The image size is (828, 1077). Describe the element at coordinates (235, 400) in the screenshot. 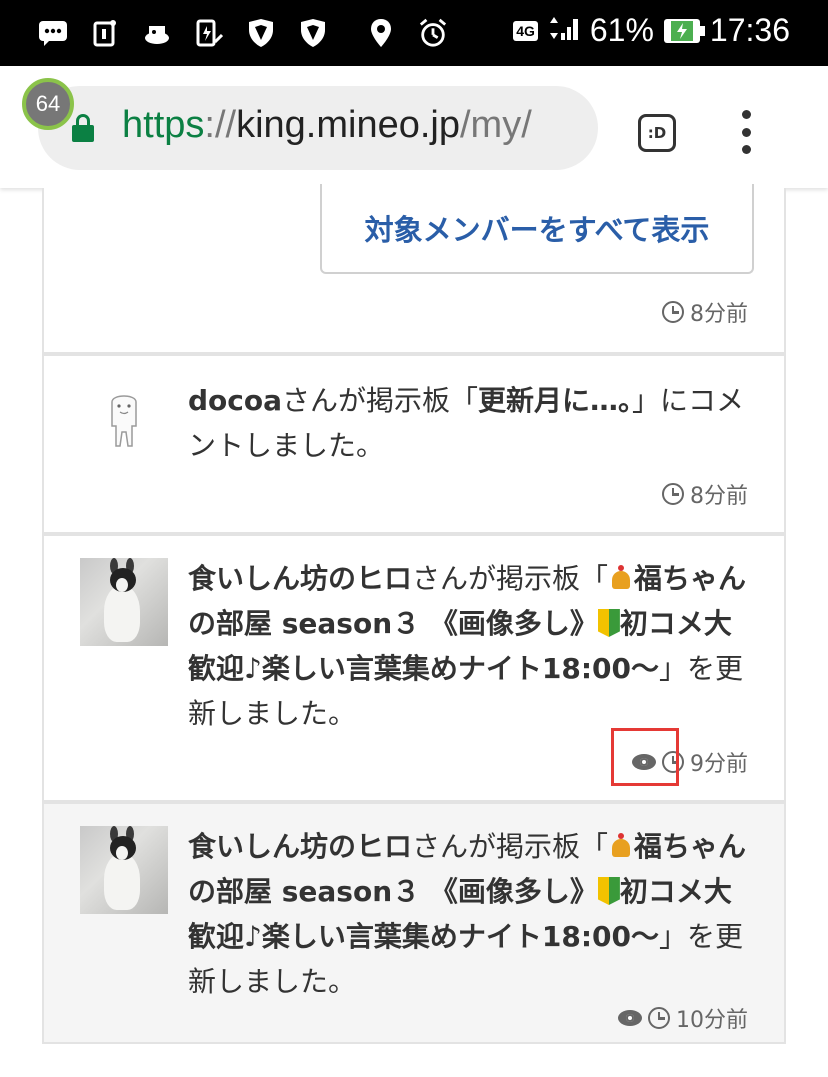

I see `user-name: docoa` at that location.